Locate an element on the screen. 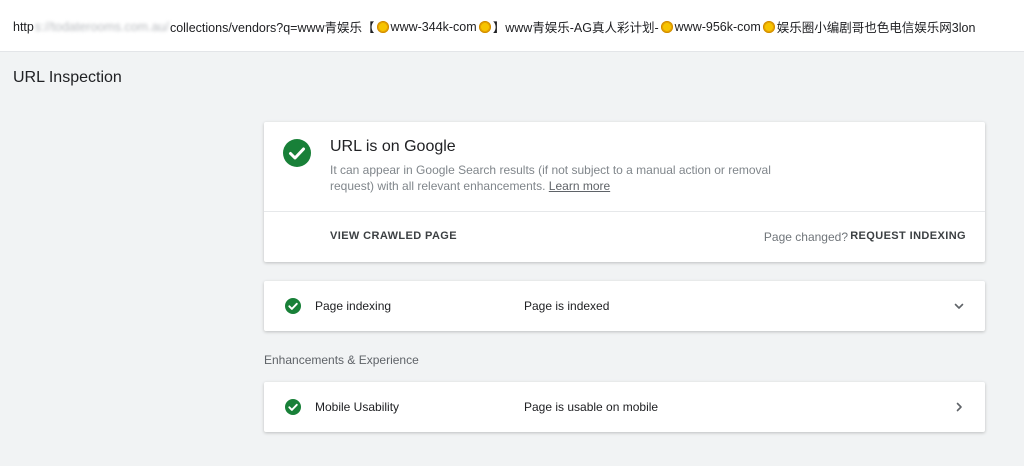 The image size is (1024, 466). url-seg-1: www-344k-com is located at coordinates (433, 26).